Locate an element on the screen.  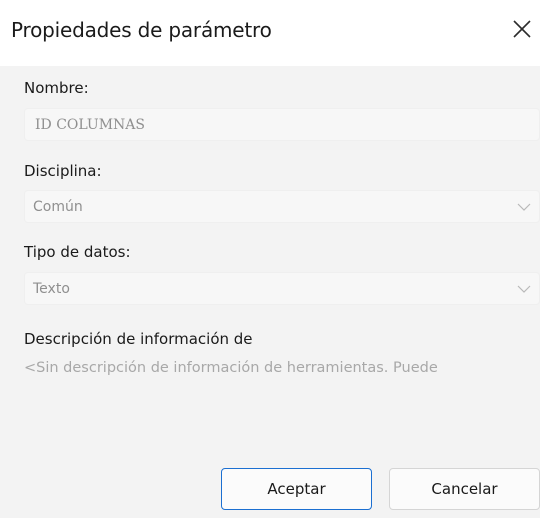
disciplina-select: Común is located at coordinates (282, 206).